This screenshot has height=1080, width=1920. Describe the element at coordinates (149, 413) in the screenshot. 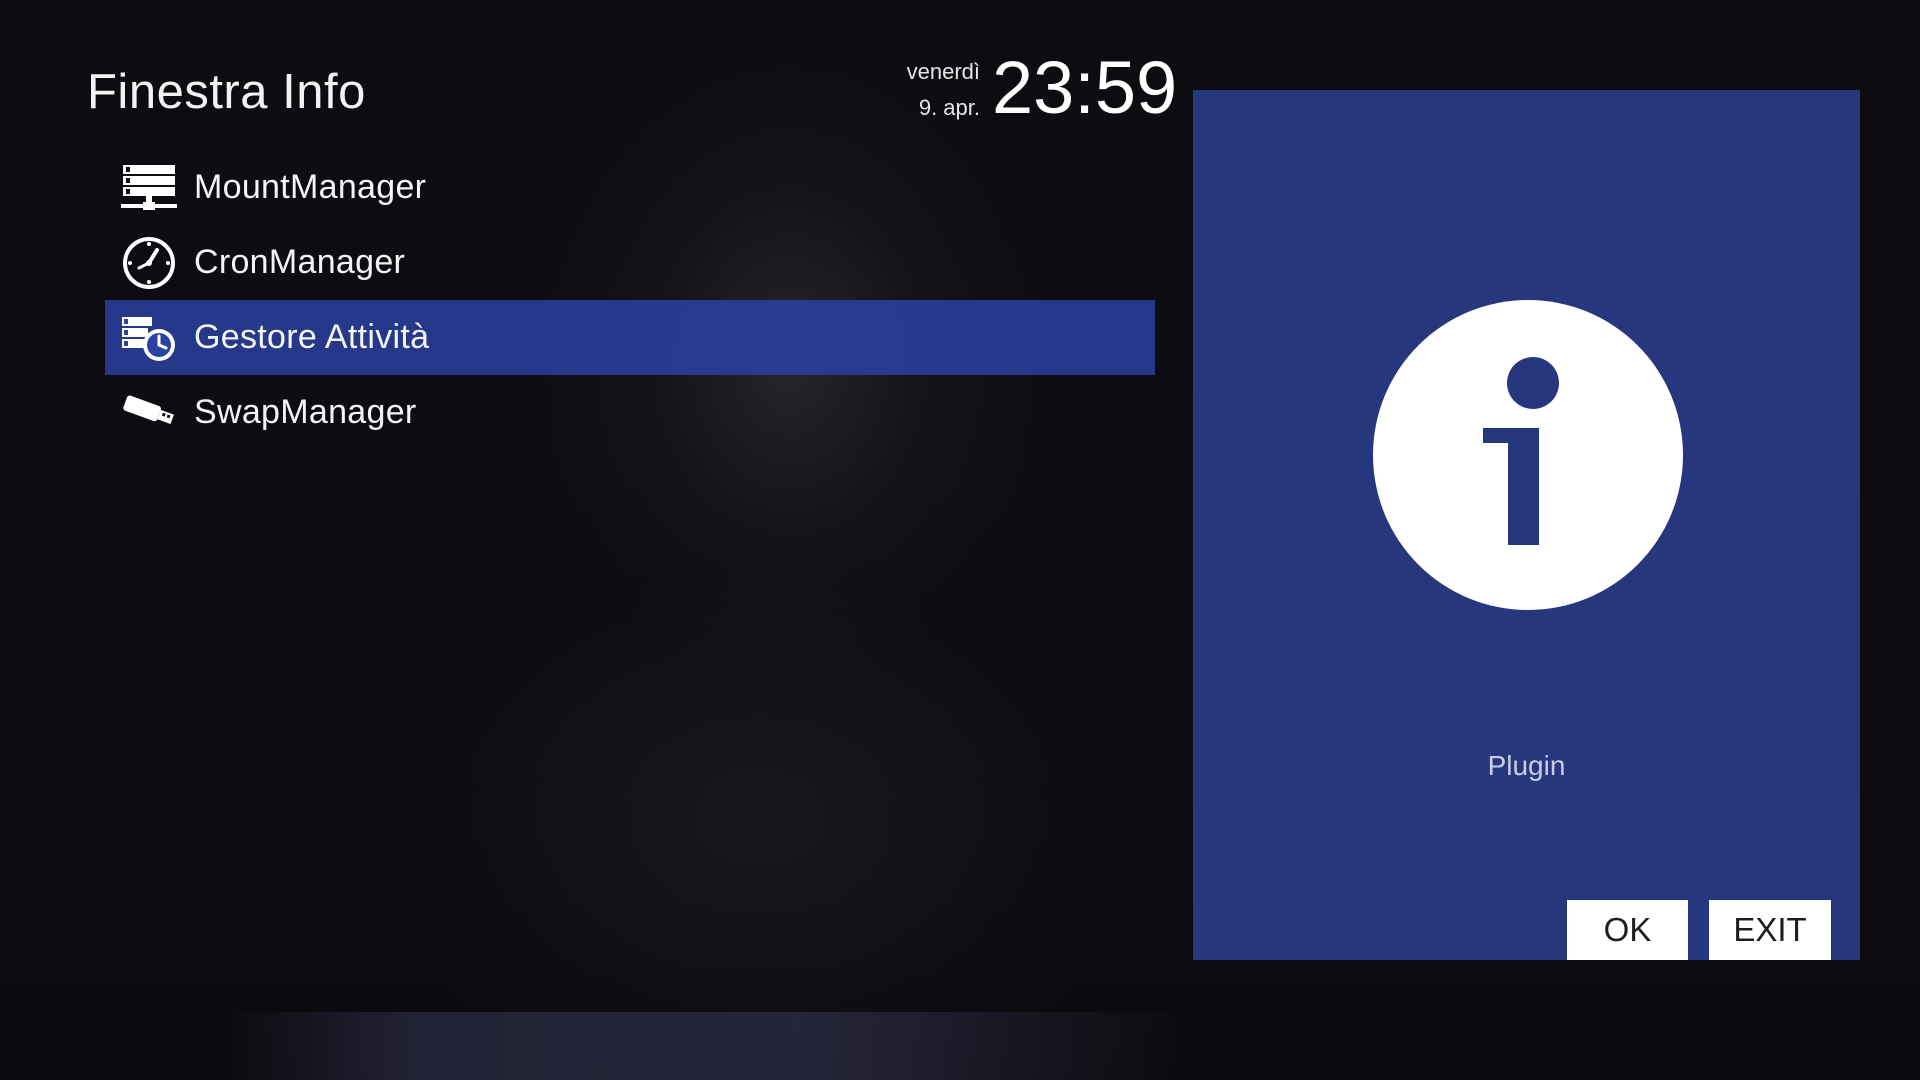

I see `usb-drive-icon` at that location.